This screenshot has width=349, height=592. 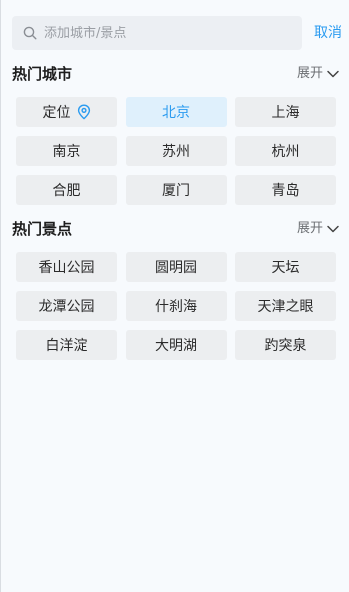 What do you see at coordinates (42, 229) in the screenshot?
I see `hot-spots-title: 热门景点` at bounding box center [42, 229].